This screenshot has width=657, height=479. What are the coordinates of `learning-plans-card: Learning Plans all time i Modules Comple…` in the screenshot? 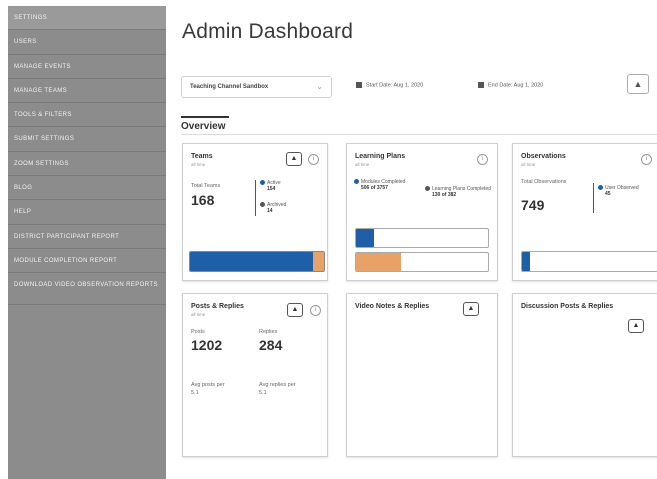 It's located at (422, 212).